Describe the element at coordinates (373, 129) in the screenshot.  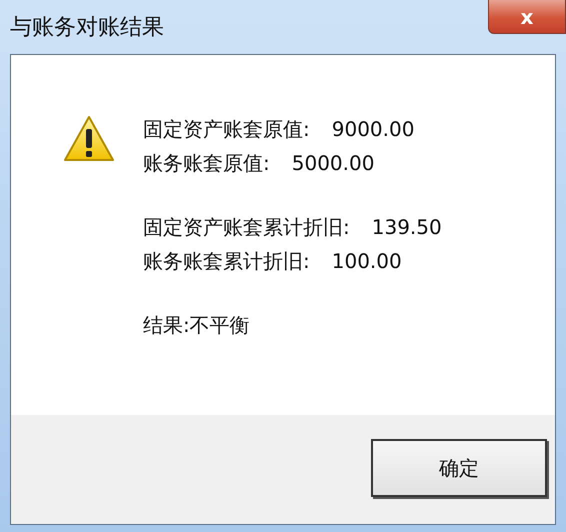
I see `field-value: 9000.00` at that location.